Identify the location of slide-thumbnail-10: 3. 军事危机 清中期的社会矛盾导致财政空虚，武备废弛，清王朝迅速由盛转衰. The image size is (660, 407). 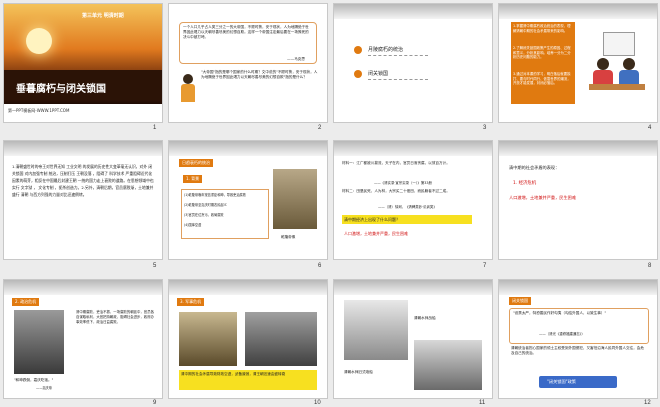
(248, 339).